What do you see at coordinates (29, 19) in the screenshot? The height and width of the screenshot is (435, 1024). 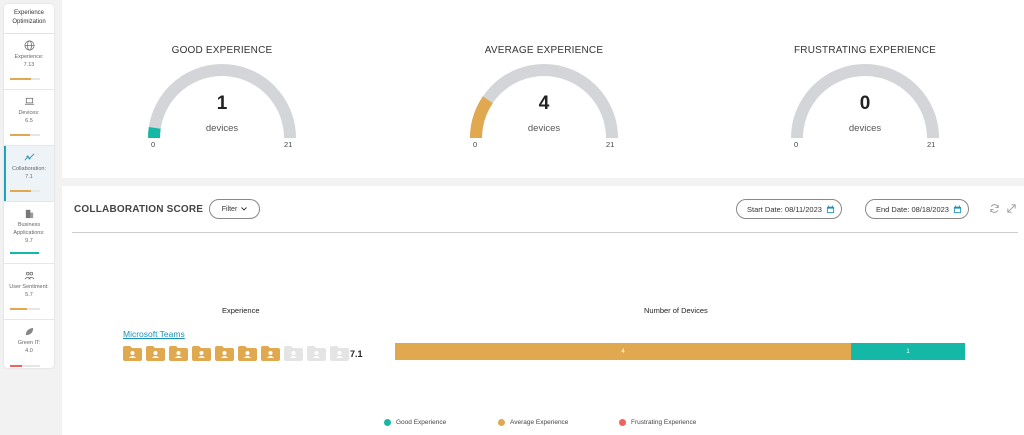 I see `sidebar-title: Experience Optimization` at bounding box center [29, 19].